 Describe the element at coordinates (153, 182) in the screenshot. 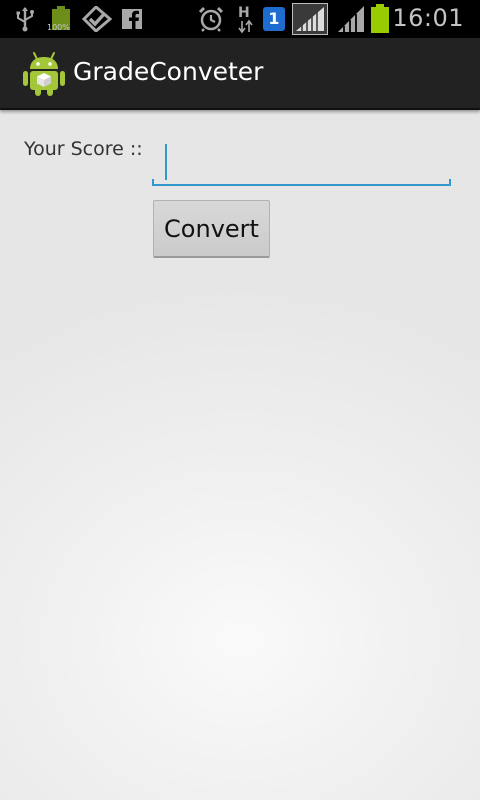

I see `score-field-tick-left` at that location.